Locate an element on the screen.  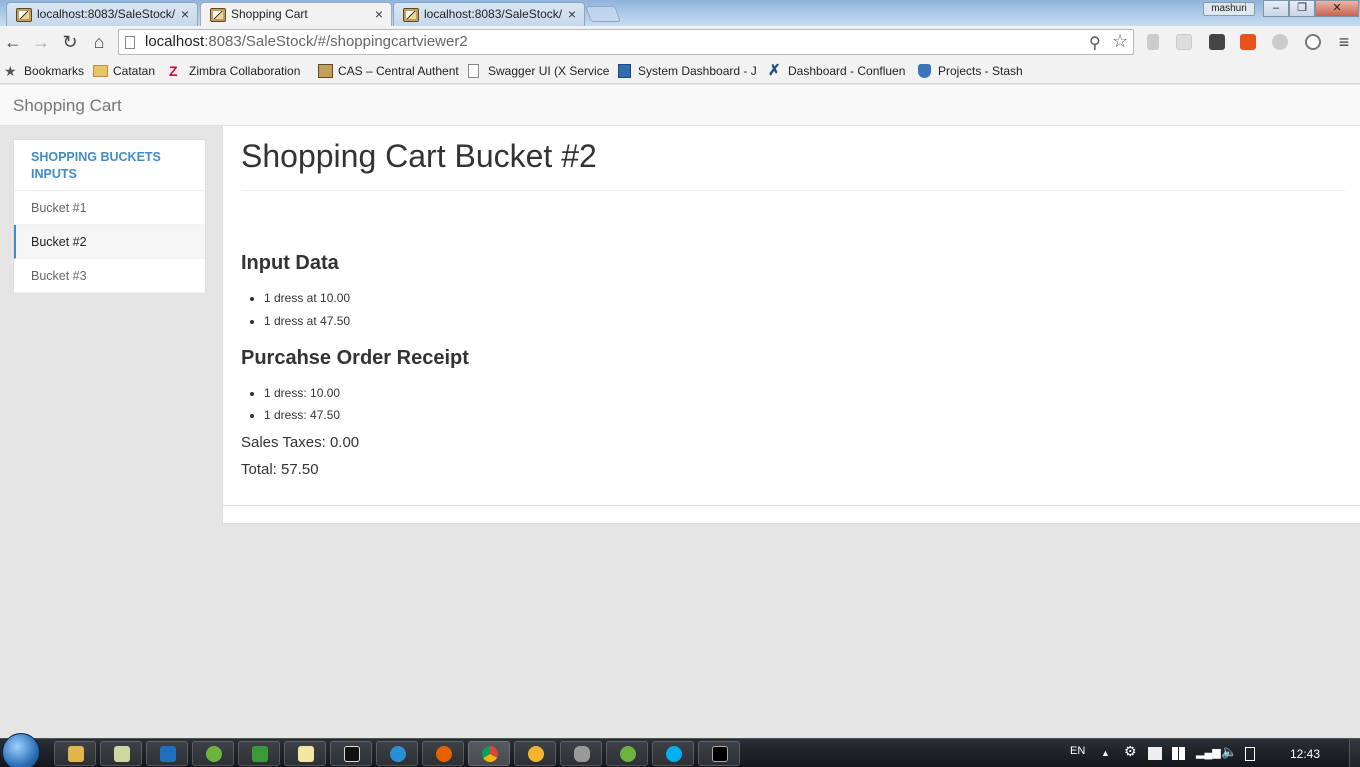
show-desktop-button is located at coordinates (1354, 753).